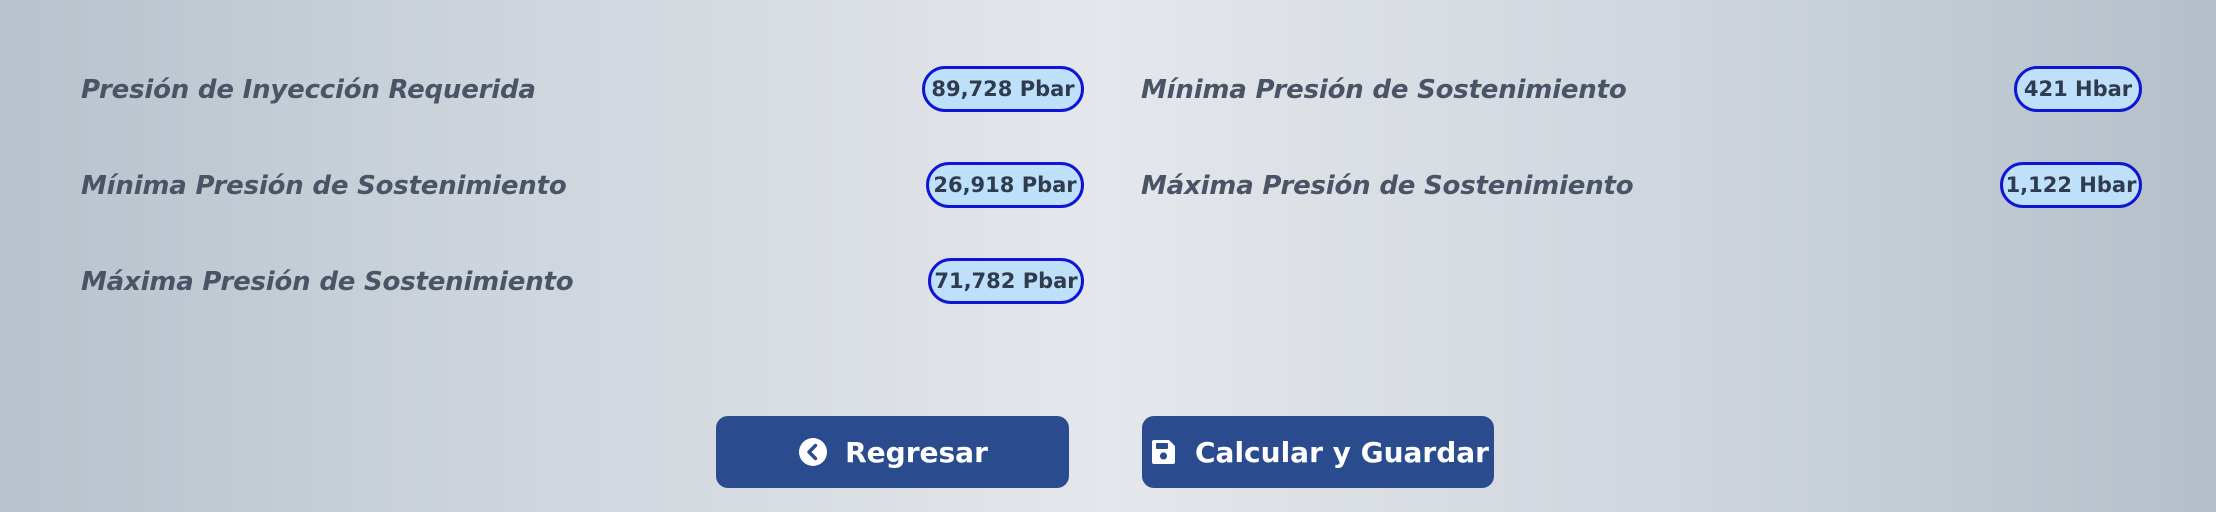 The width and height of the screenshot is (2216, 512). I want to click on injection-pressure-label: Presión de Inyección Requerida, so click(308, 90).